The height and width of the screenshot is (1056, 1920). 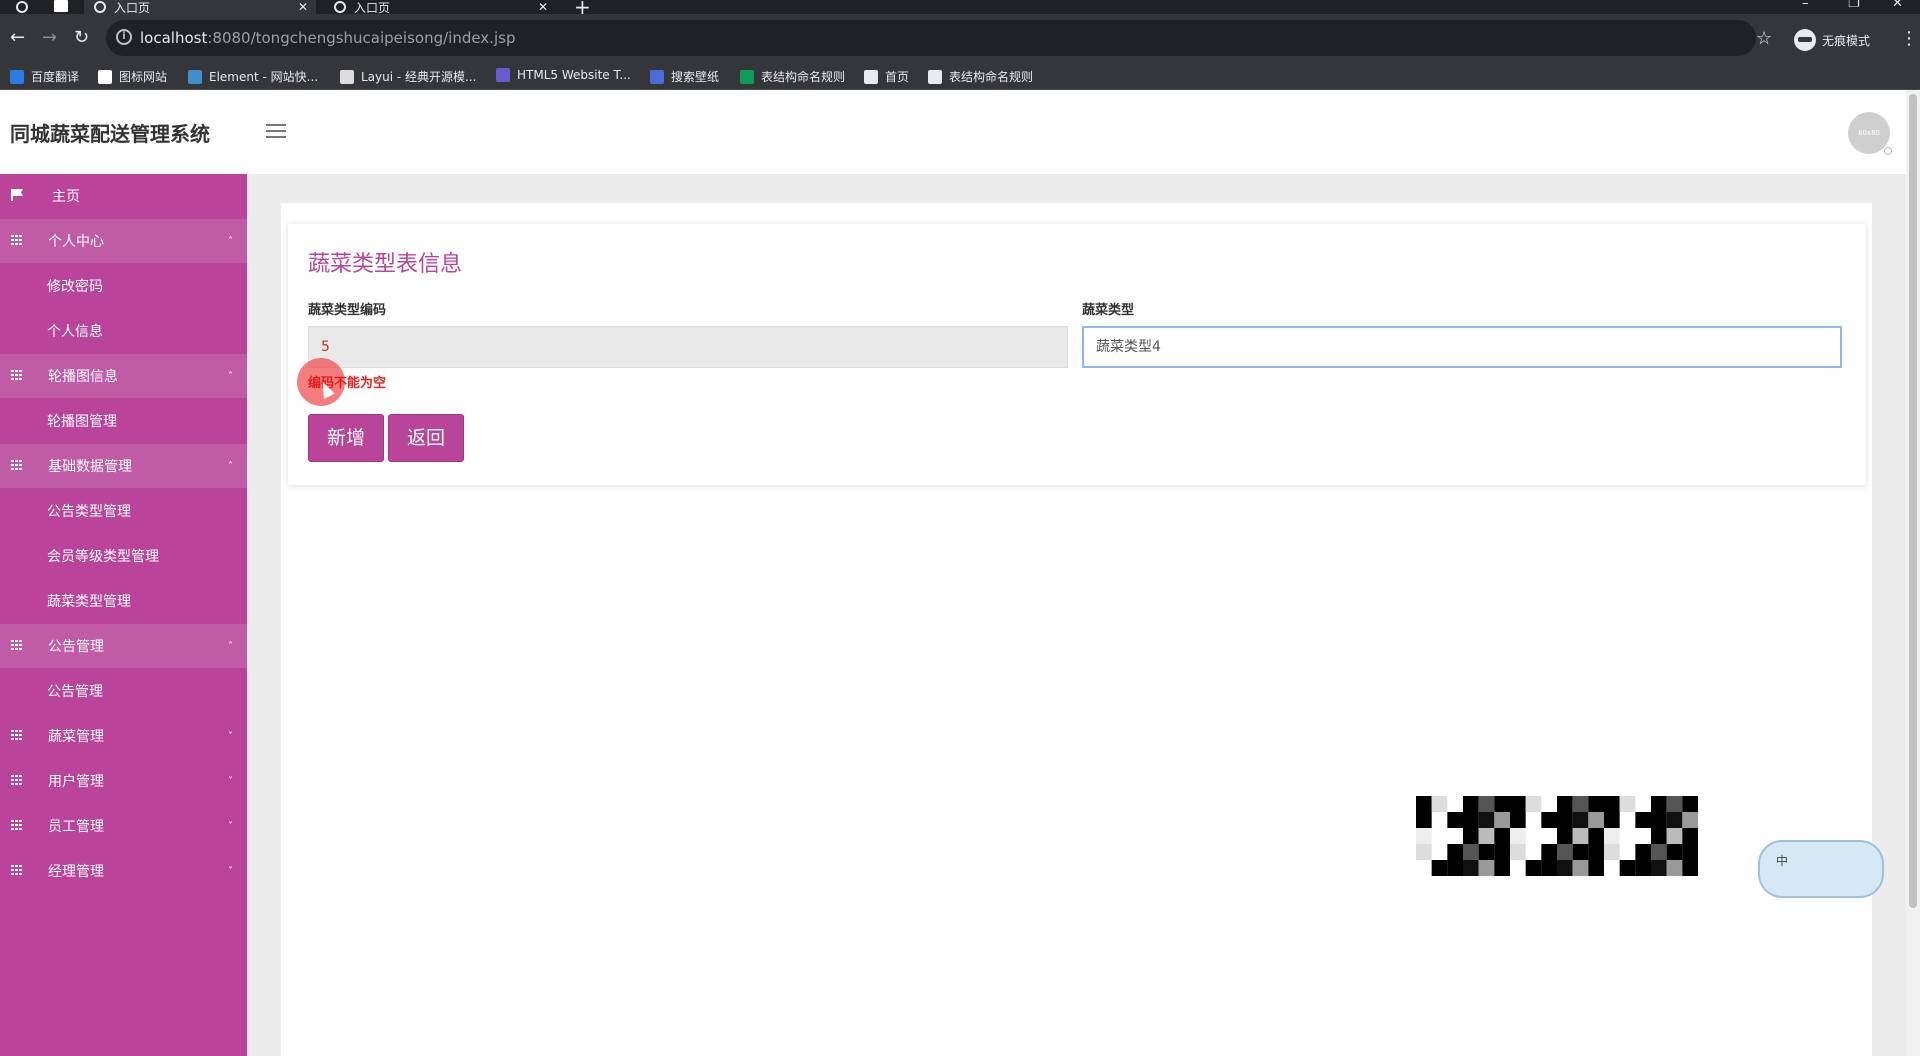 I want to click on browser-tab-bar: 入口页 ✕ 入口页 ✕ + – ❐ ✕, so click(x=960, y=9).